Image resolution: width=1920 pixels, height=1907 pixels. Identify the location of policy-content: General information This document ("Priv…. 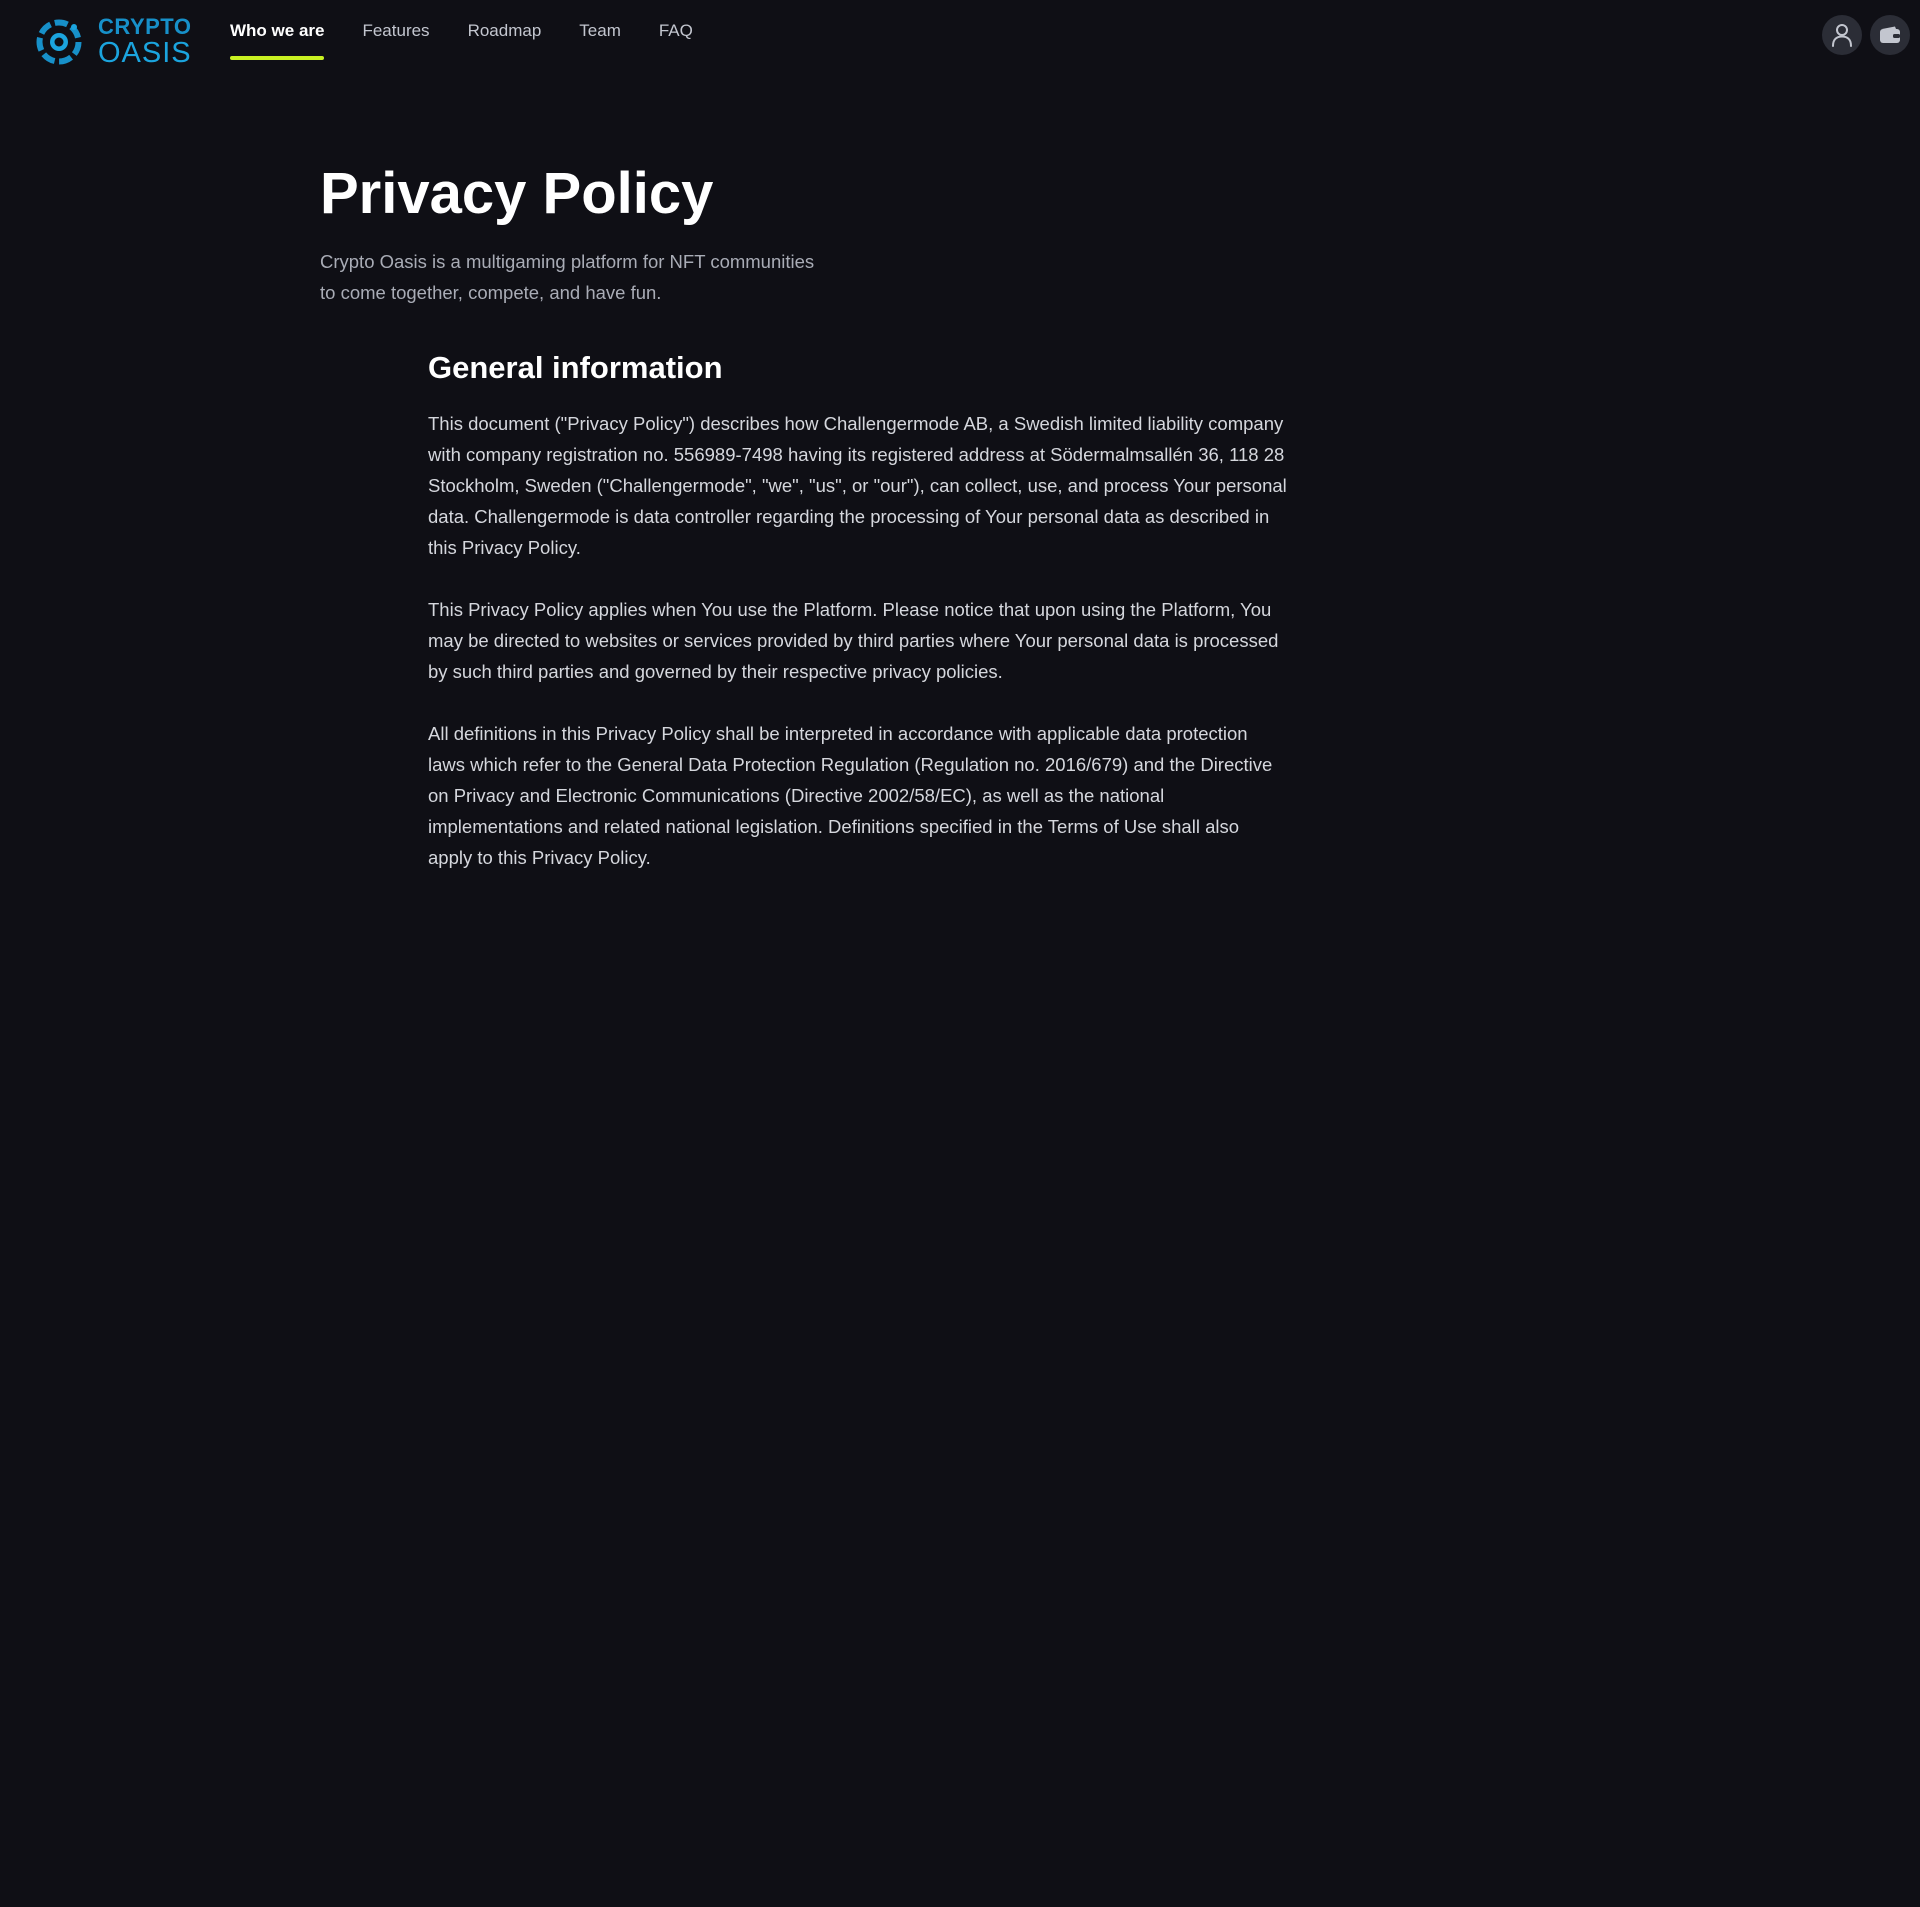
(858, 609).